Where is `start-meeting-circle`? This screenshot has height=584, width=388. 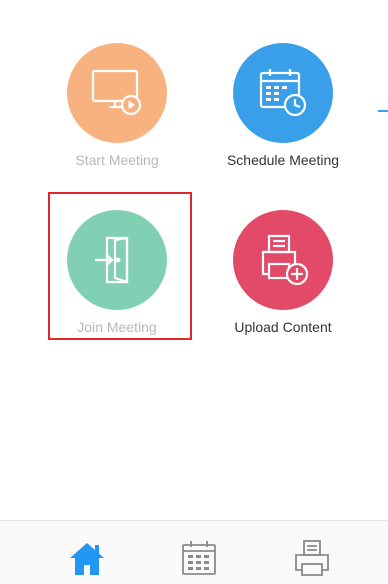
start-meeting-circle is located at coordinates (117, 93).